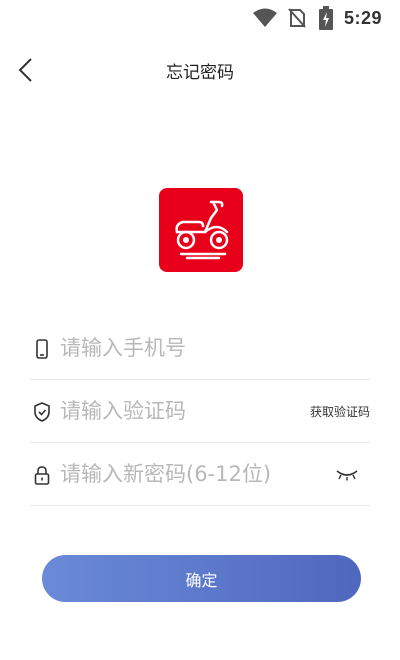  Describe the element at coordinates (347, 474) in the screenshot. I see `eye-closed-icon` at that location.